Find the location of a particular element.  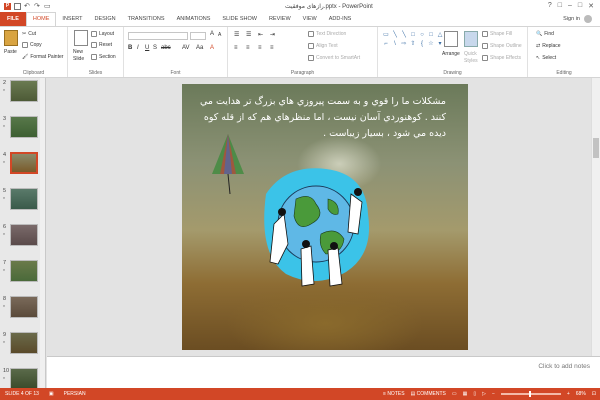

quick-styles-button: Quick is located at coordinates (470, 54).